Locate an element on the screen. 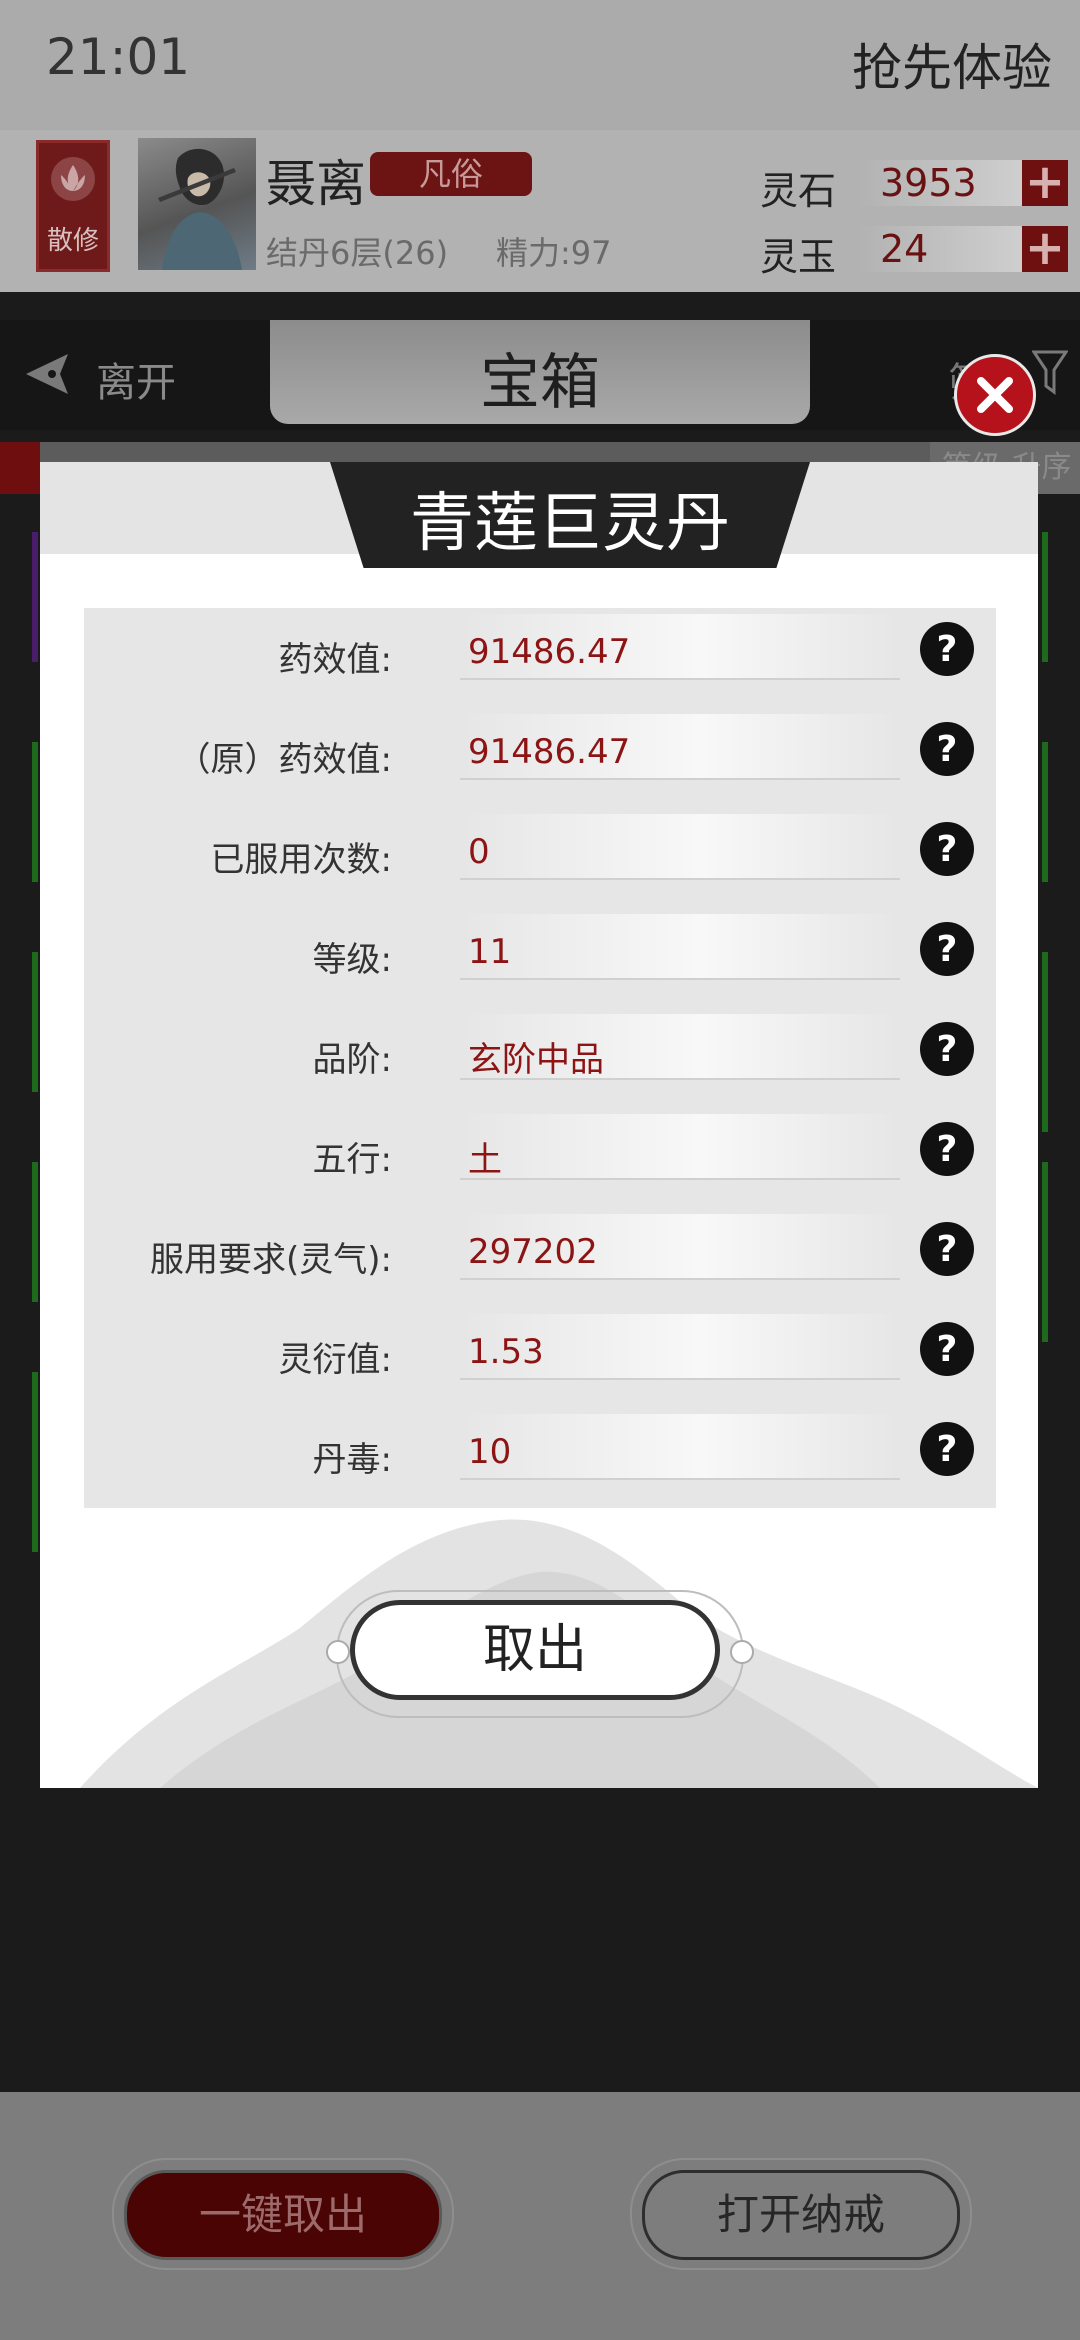 The image size is (1080, 2340). attribute-label: （原）药效值: is located at coordinates (284, 760).